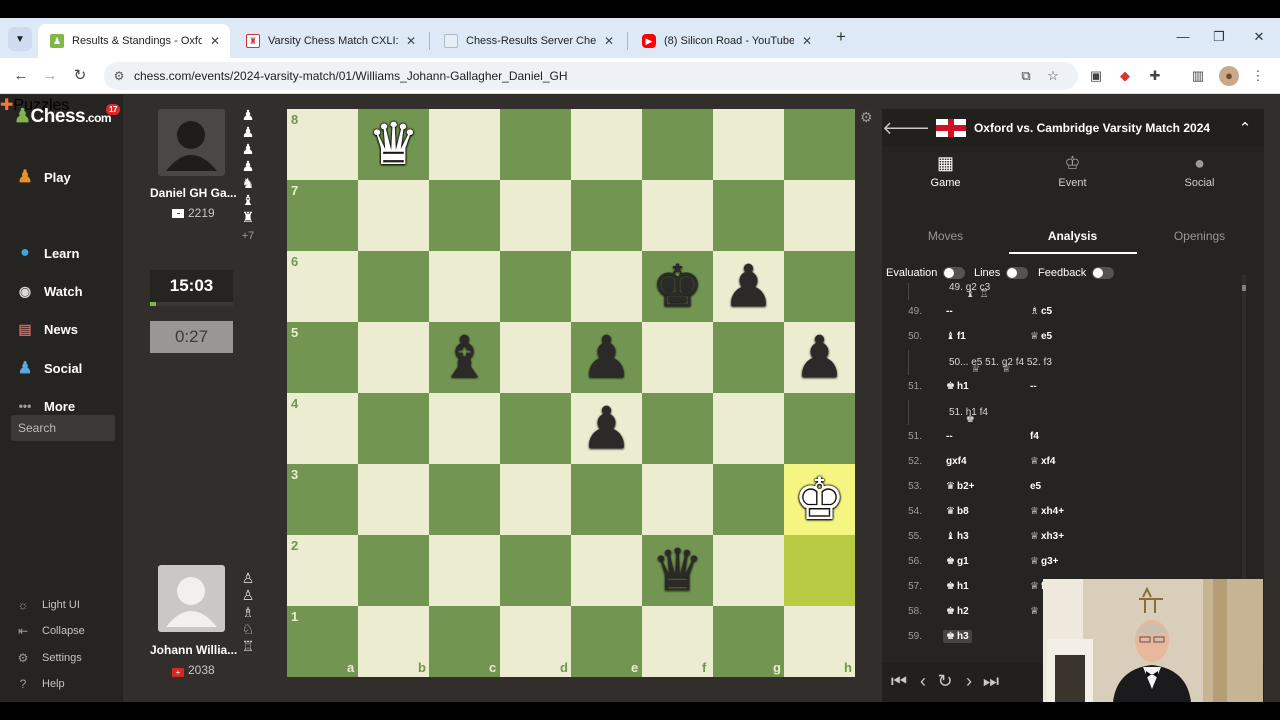 This screenshot has height=720, width=1280. I want to click on square-e6, so click(606, 286).